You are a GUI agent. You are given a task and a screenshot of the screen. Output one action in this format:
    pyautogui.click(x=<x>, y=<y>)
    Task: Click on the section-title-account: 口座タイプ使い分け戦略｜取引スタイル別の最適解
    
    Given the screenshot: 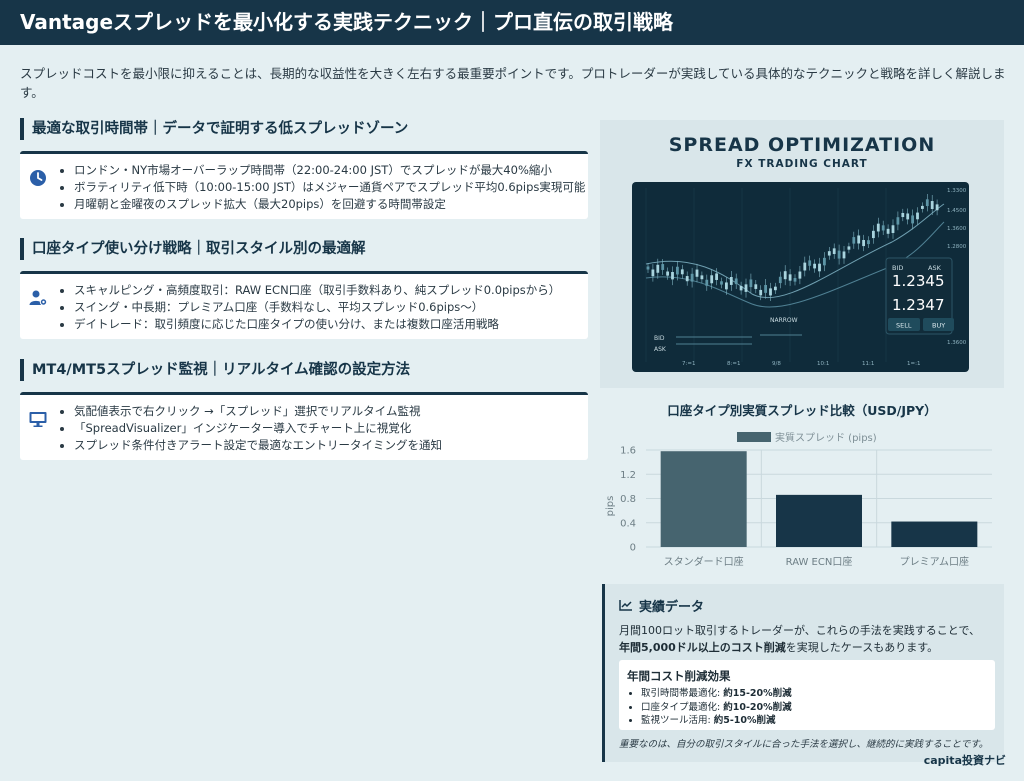 What is the action you would take?
    pyautogui.click(x=193, y=249)
    